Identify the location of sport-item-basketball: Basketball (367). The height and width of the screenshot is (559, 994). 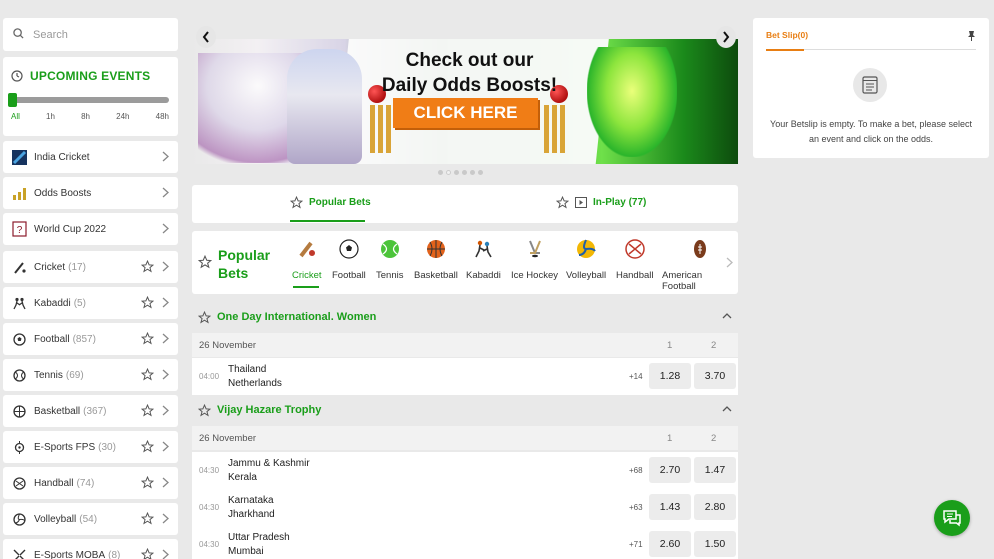
(90, 411).